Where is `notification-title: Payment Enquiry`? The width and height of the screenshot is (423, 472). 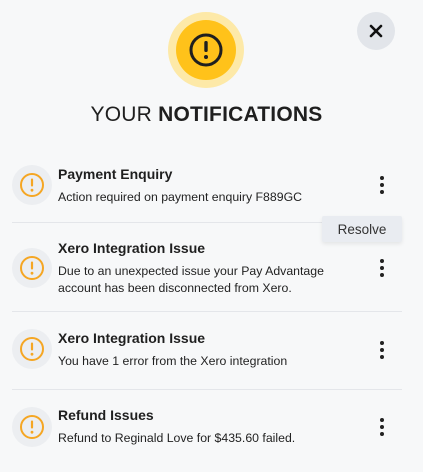 notification-title: Payment Enquiry is located at coordinates (115, 174).